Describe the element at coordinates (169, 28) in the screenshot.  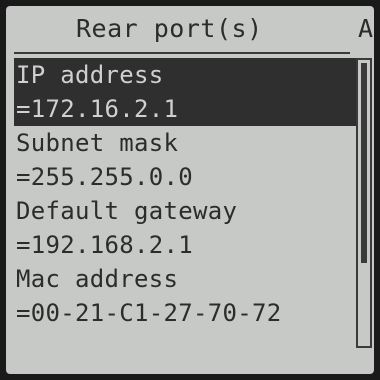
I see `page-title: Rear port(s)` at that location.